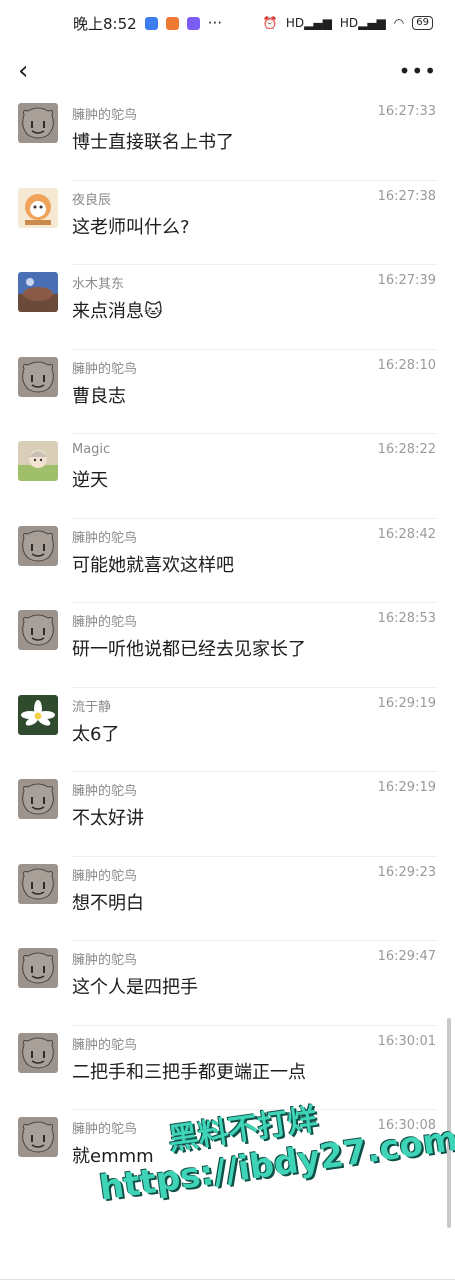 This screenshot has width=455, height=1280. What do you see at coordinates (308, 23) in the screenshot?
I see `signal-icon-1: HD▂▄▆` at bounding box center [308, 23].